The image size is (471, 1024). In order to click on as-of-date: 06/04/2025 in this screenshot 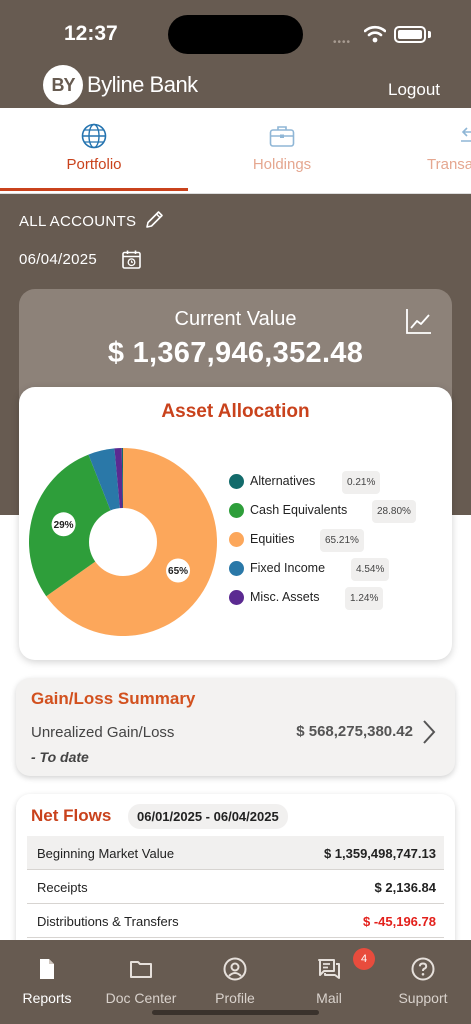, I will do `click(58, 259)`.